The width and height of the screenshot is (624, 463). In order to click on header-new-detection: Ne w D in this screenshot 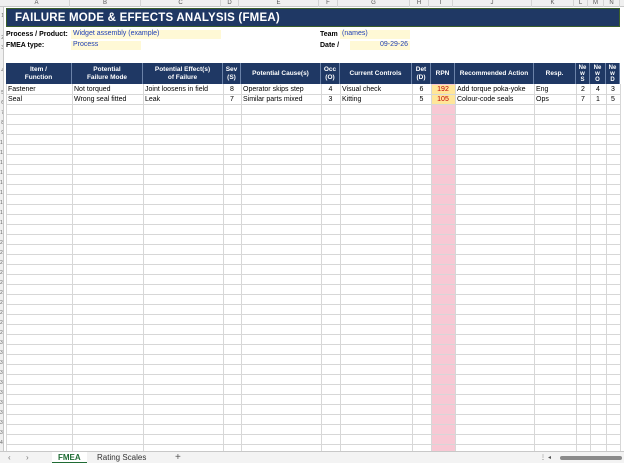, I will do `click(613, 73)`.